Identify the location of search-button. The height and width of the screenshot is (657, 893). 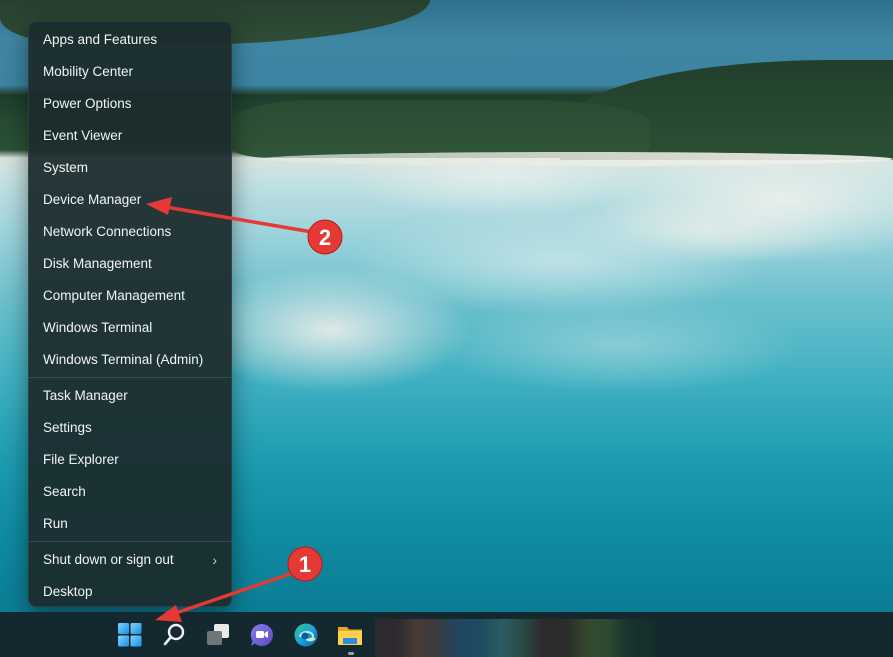
(174, 635).